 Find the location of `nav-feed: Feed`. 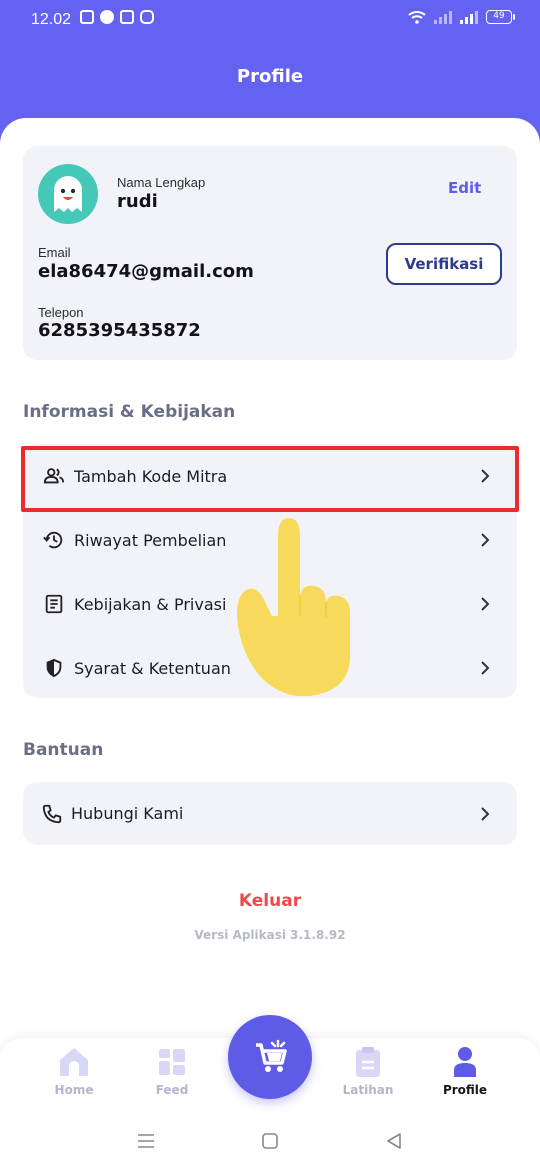

nav-feed: Feed is located at coordinates (172, 1071).